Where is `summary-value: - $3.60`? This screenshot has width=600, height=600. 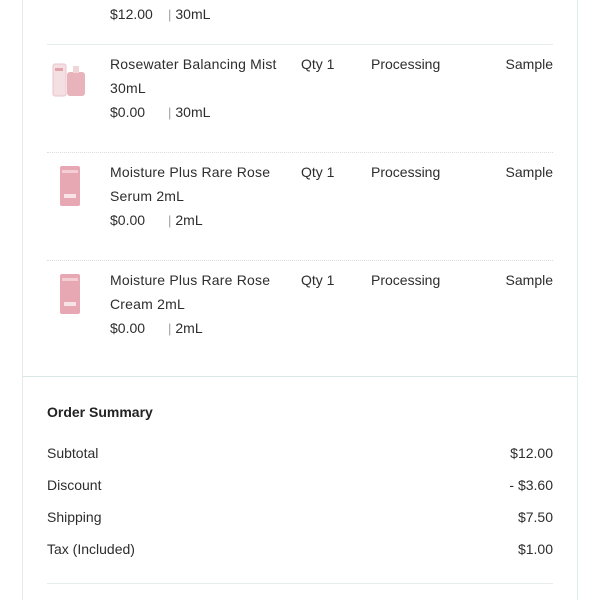 summary-value: - $3.60 is located at coordinates (531, 485).